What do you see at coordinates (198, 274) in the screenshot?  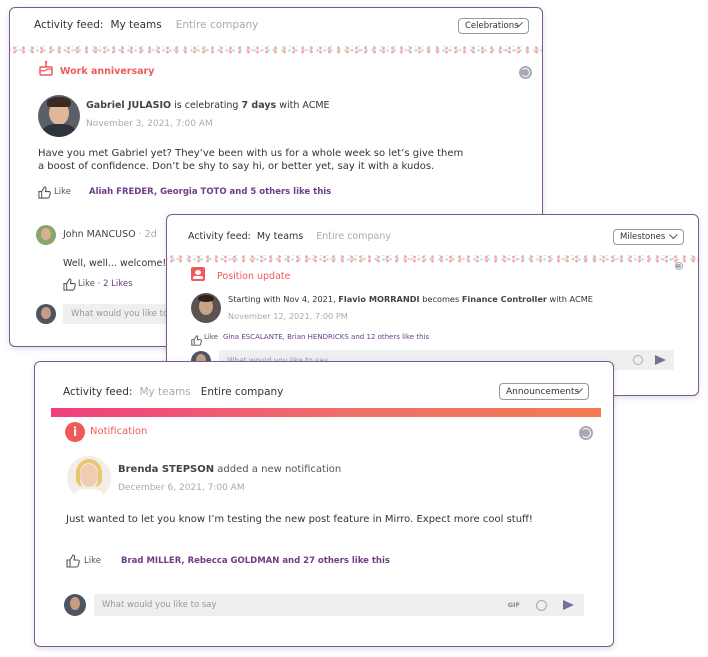 I see `badge-icon` at bounding box center [198, 274].